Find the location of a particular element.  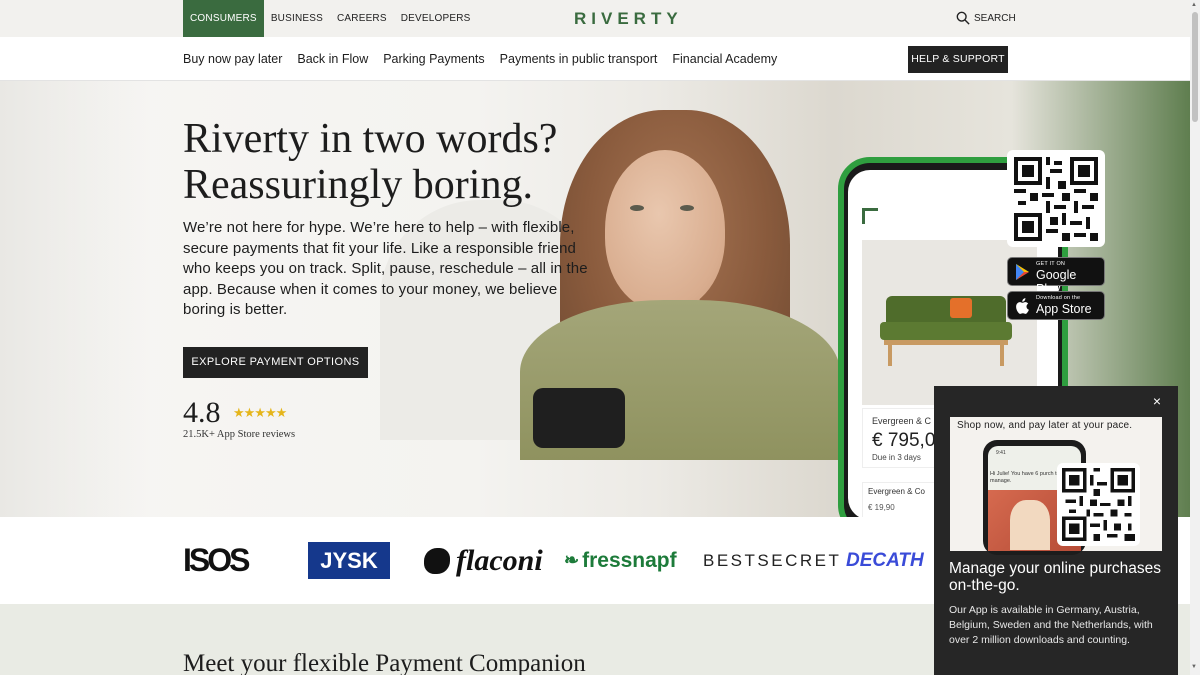

fressnapf-wordmark: fressnapf is located at coordinates (629, 560).